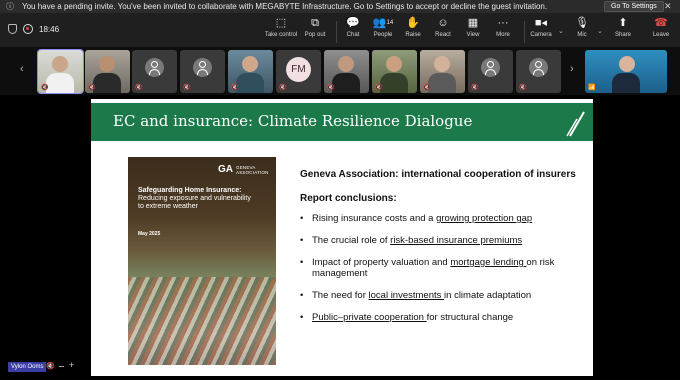 The height and width of the screenshot is (380, 680). What do you see at coordinates (27, 367) in the screenshot?
I see `presenter-name-tag: Vylon Ooms` at bounding box center [27, 367].